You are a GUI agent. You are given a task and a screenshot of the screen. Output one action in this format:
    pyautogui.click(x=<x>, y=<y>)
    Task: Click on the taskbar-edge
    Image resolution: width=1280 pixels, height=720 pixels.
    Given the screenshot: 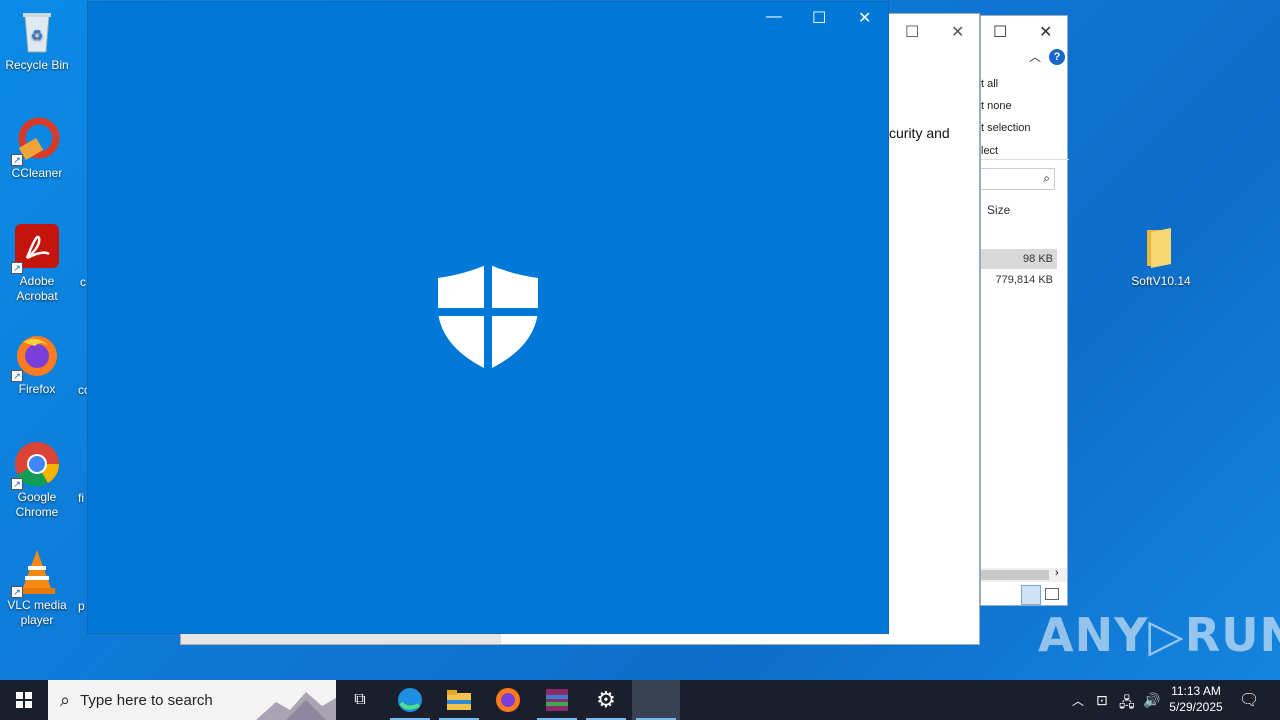 What is the action you would take?
    pyautogui.click(x=410, y=700)
    